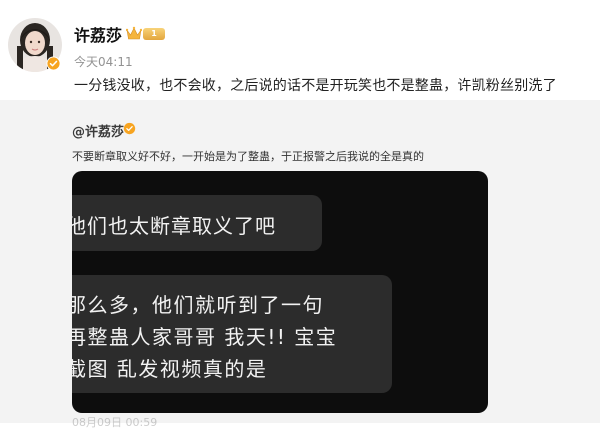 The height and width of the screenshot is (430, 600). I want to click on post-text: 一分钱没收，也不会收，之后说的话不是开玩笑也不是整蛊，许凯粉丝别洗了, so click(315, 86).